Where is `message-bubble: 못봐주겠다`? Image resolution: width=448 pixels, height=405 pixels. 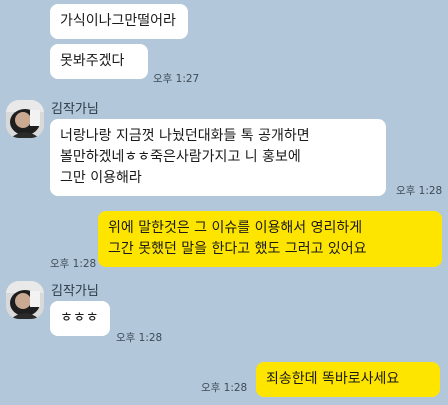 message-bubble: 못봐주겠다 is located at coordinates (99, 61).